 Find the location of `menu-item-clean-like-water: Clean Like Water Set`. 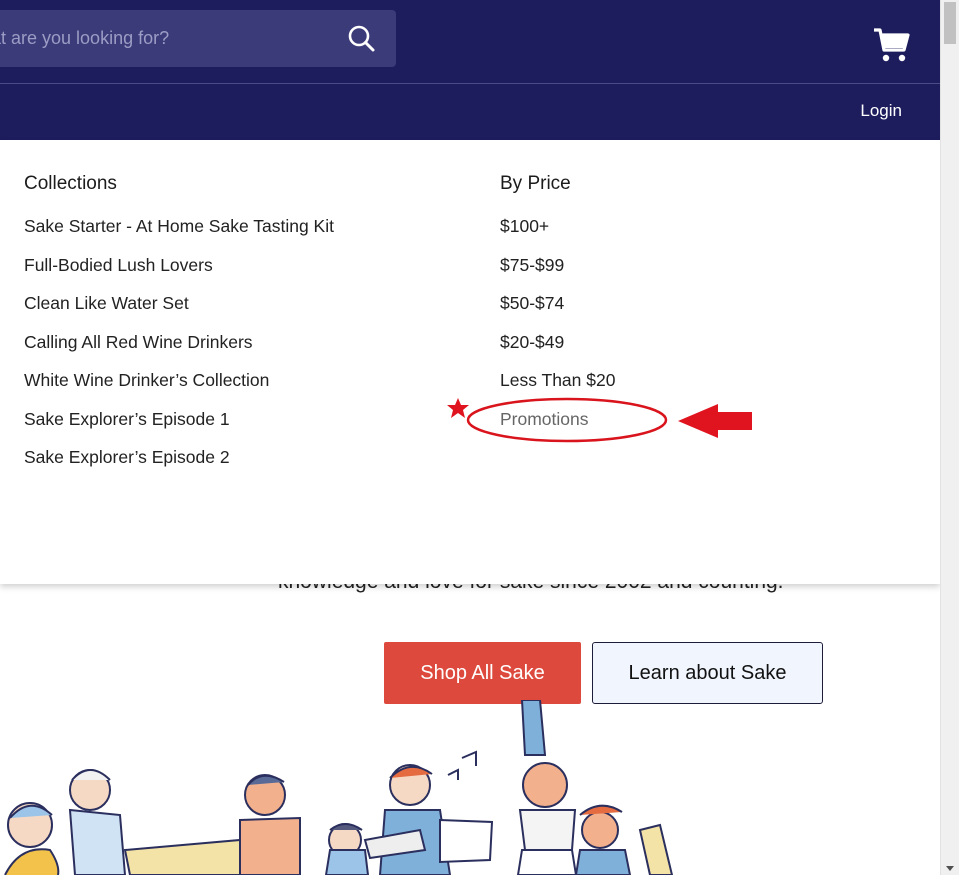

menu-item-clean-like-water: Clean Like Water Set is located at coordinates (106, 303).